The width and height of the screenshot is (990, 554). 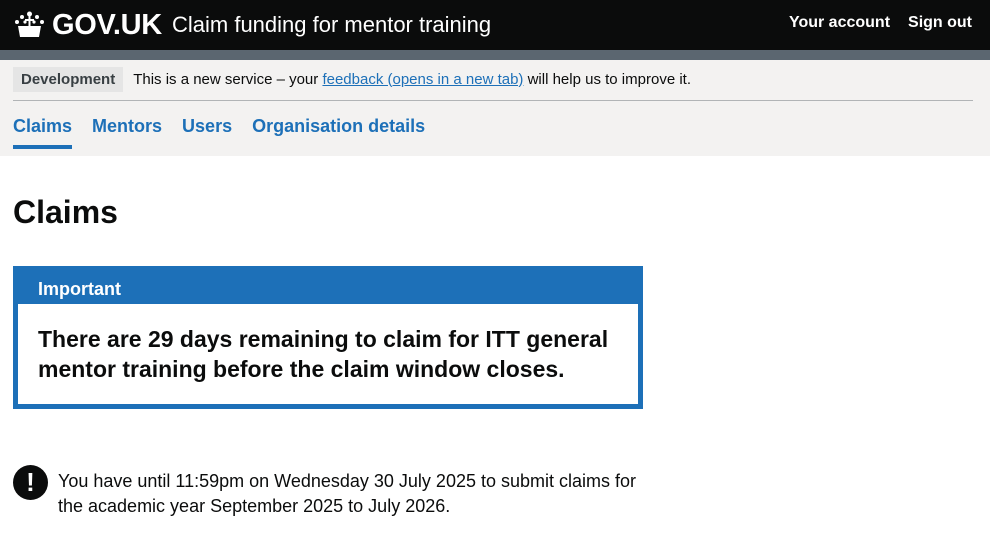 I want to click on header-nav: Your account Sign out, so click(x=880, y=23).